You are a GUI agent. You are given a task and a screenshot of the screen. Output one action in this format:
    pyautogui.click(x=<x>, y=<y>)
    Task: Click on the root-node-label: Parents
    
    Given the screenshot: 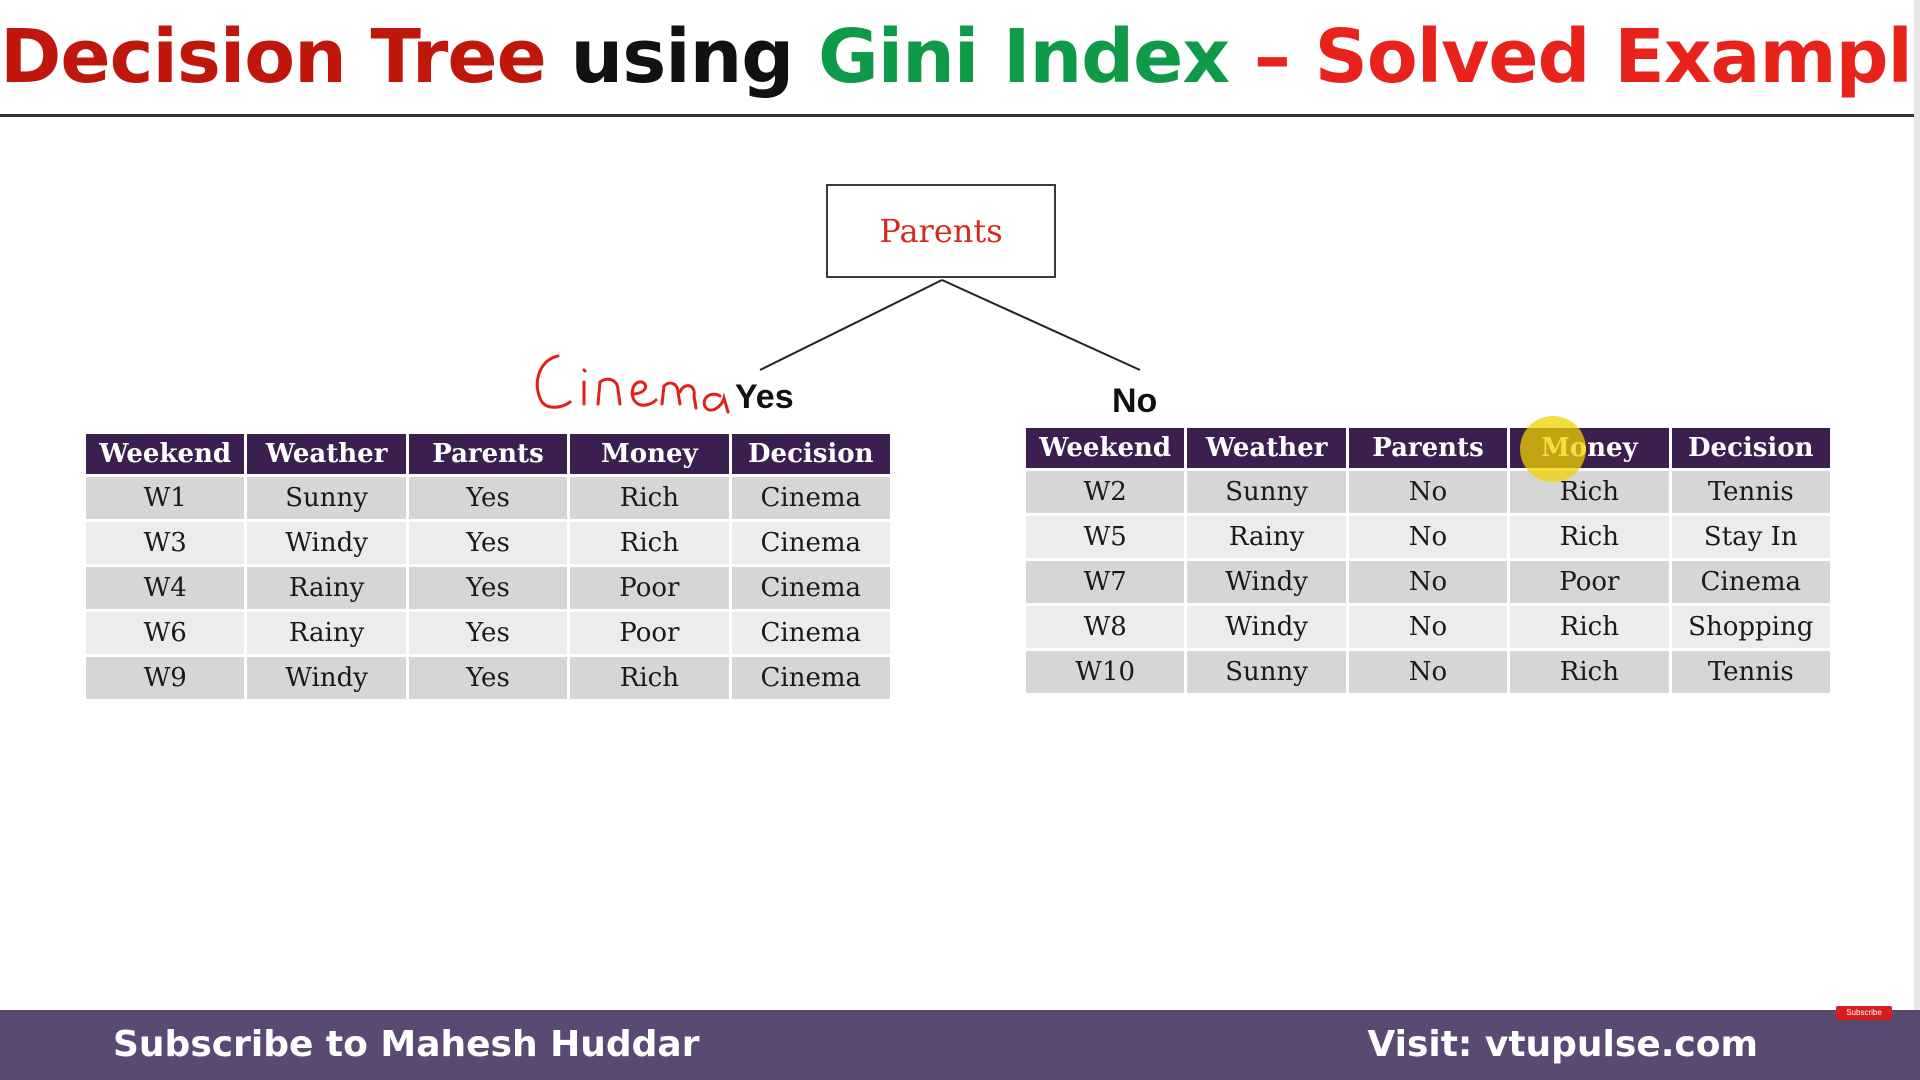 What is the action you would take?
    pyautogui.click(x=941, y=231)
    